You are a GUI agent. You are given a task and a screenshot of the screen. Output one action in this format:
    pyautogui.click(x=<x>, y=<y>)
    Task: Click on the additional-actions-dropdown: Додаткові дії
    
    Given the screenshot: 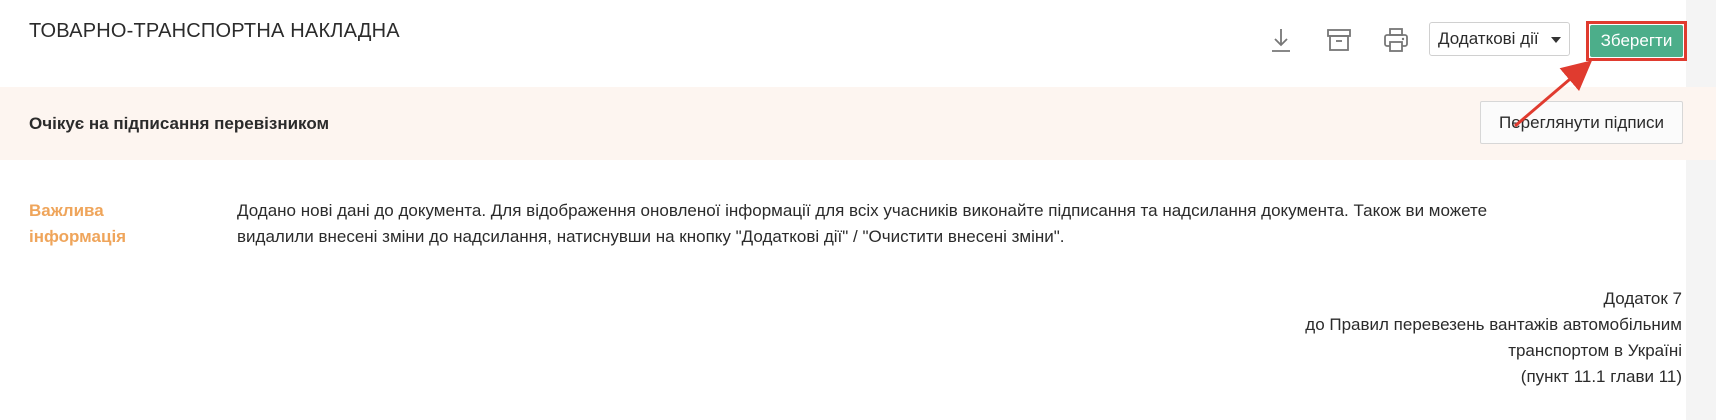 What is the action you would take?
    pyautogui.click(x=1499, y=39)
    